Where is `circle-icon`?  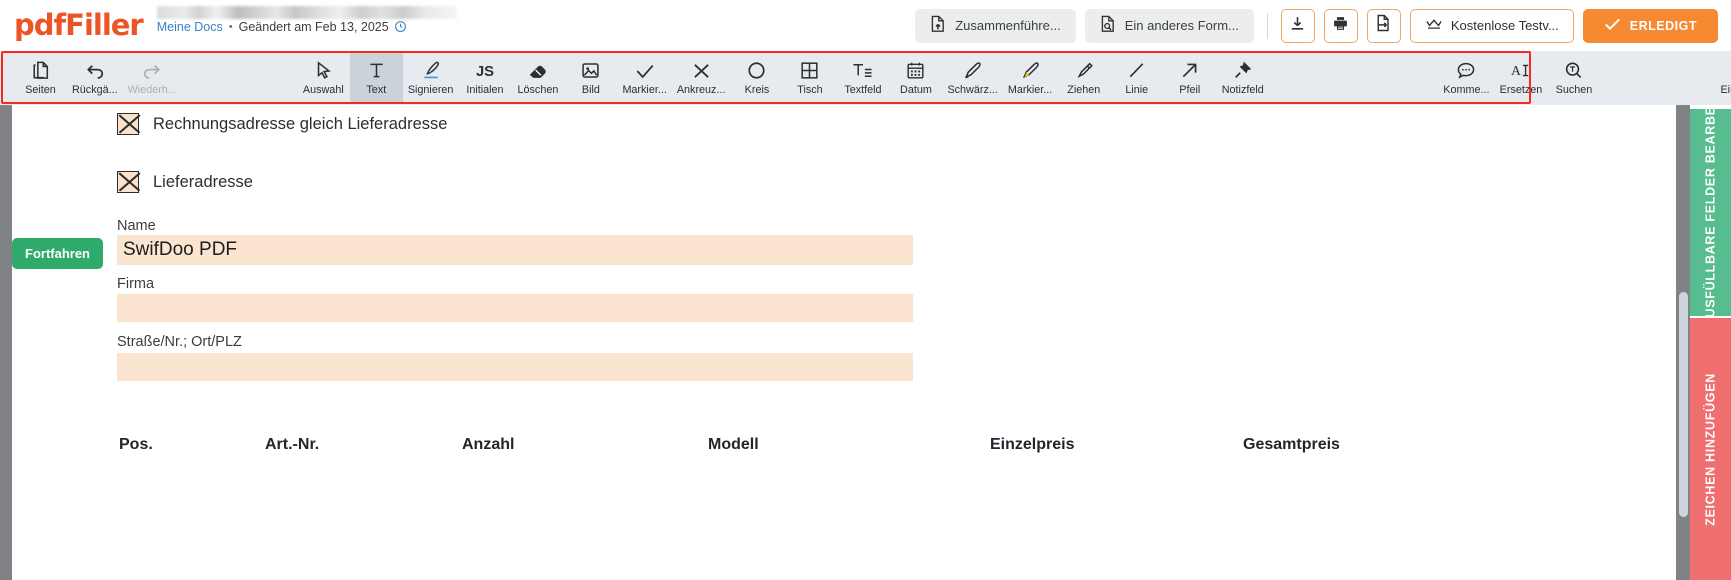
circle-icon is located at coordinates (756, 70).